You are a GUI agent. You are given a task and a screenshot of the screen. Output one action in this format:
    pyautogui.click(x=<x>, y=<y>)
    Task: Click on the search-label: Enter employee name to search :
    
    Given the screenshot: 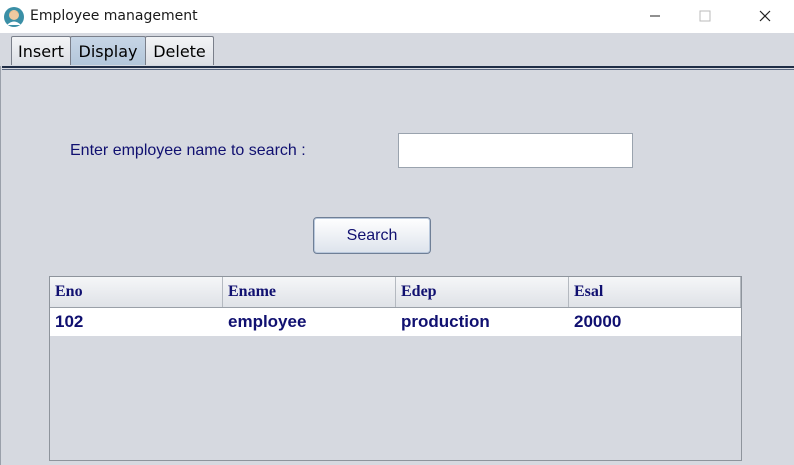 What is the action you would take?
    pyautogui.click(x=188, y=150)
    